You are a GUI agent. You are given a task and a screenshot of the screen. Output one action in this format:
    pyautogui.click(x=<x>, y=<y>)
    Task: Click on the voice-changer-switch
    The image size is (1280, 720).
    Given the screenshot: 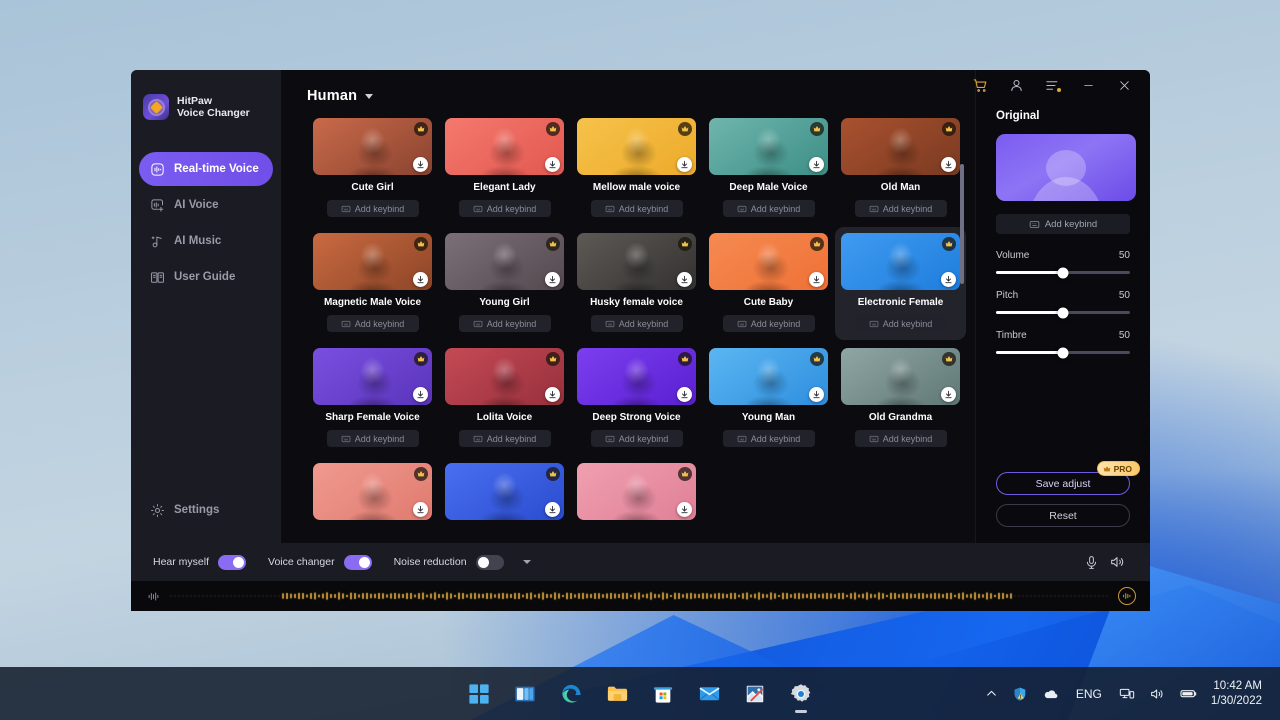 What is the action you would take?
    pyautogui.click(x=357, y=562)
    